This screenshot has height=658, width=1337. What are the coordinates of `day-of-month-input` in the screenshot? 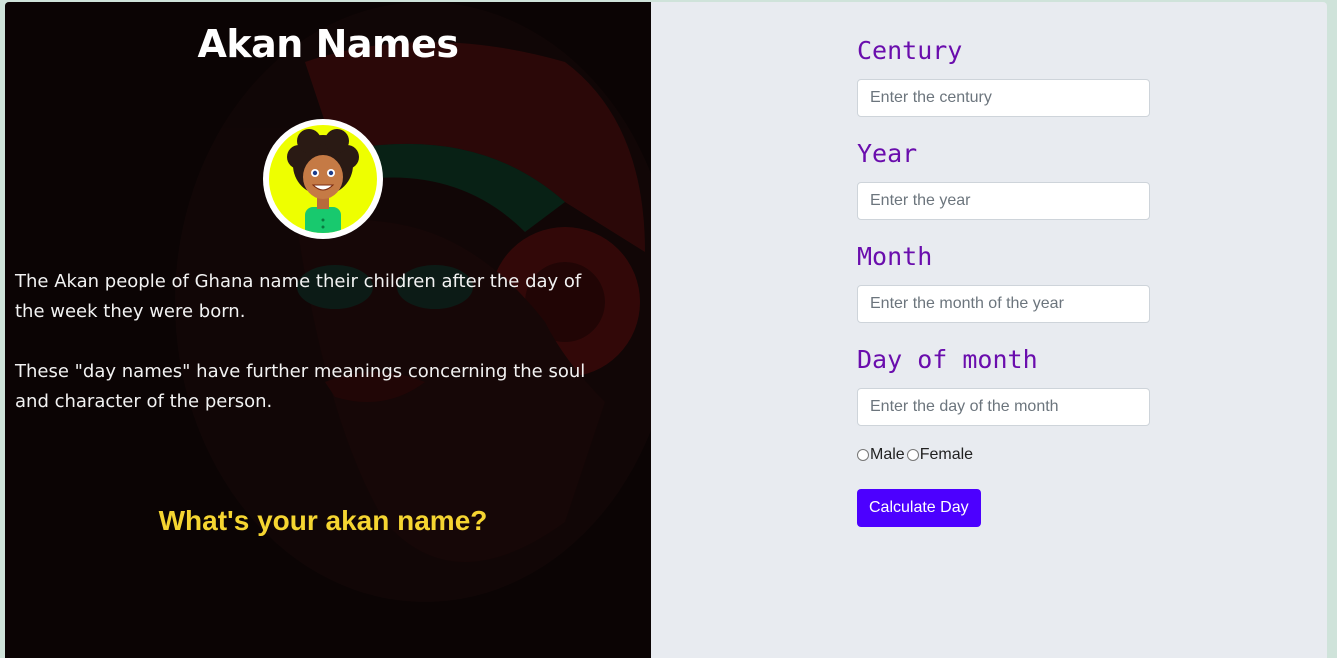 It's located at (1003, 407).